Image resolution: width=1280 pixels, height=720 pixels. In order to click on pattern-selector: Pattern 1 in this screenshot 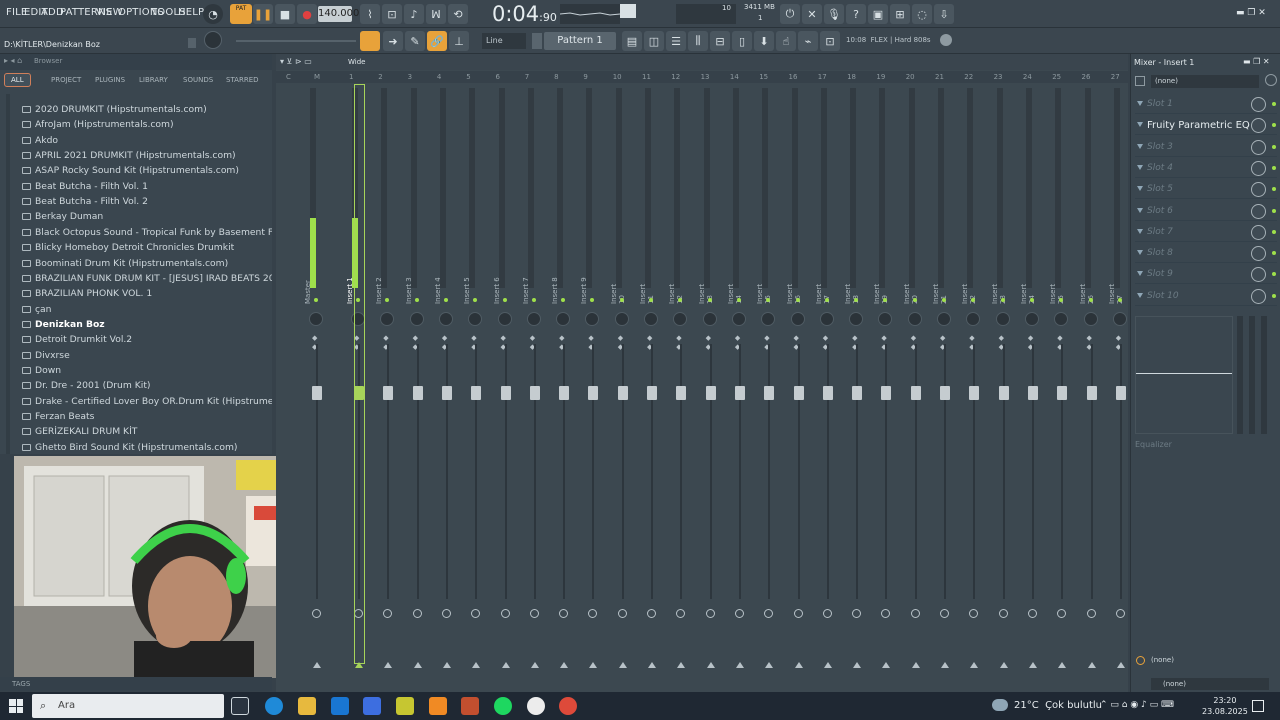, I will do `click(580, 41)`.